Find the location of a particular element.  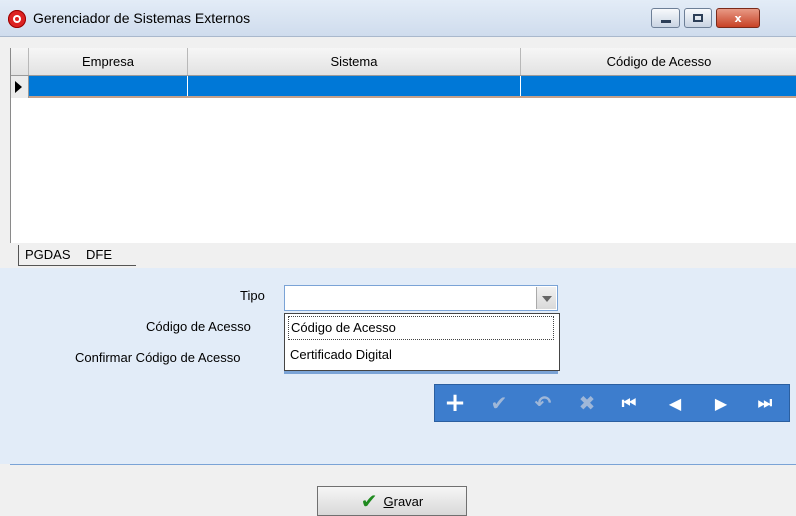

column-header-sistema: Sistema is located at coordinates (354, 61).